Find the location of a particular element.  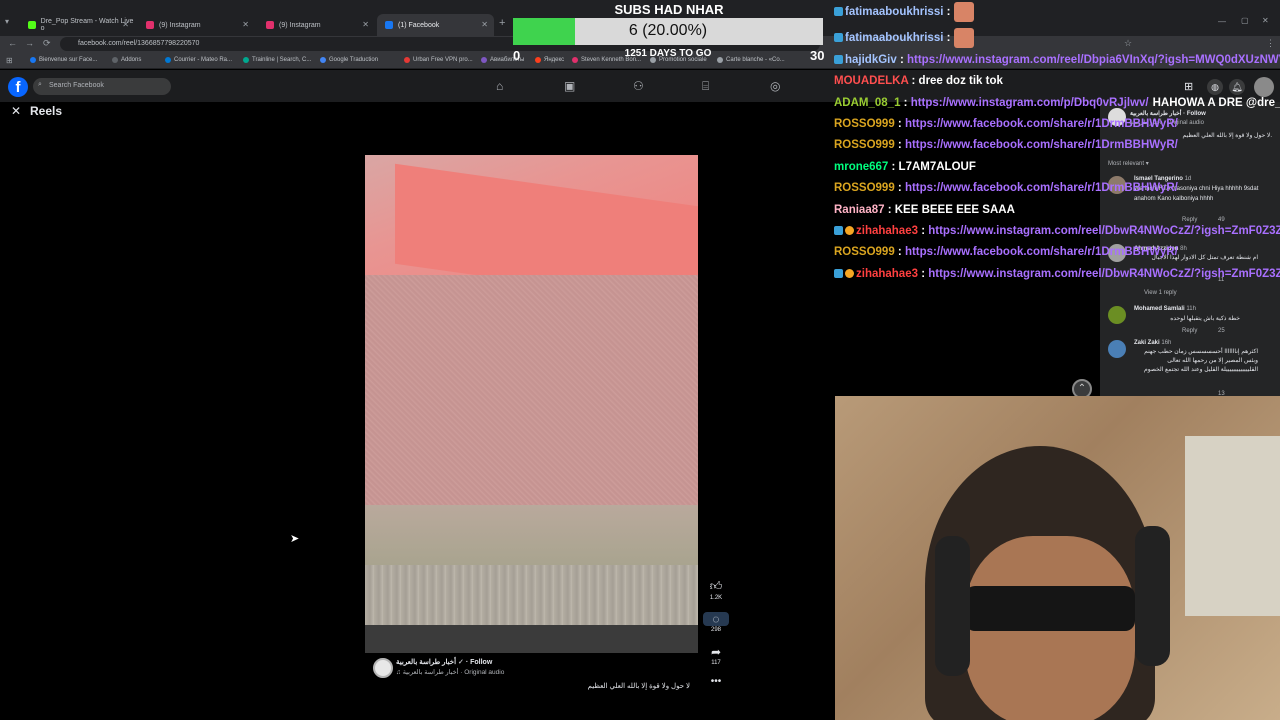

reel-audio: ♫ أخبار طراسة بالعربية · Original audio is located at coordinates (450, 672).